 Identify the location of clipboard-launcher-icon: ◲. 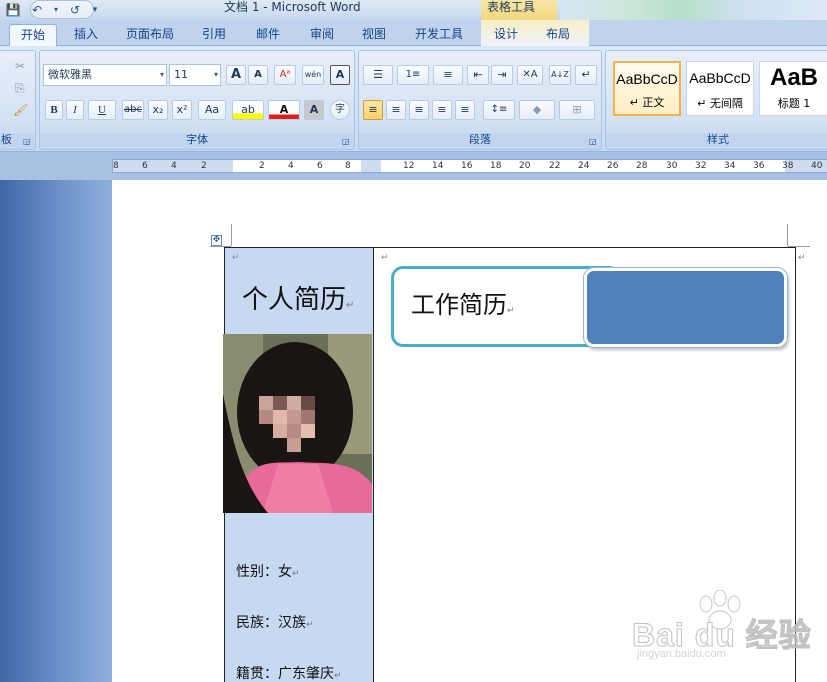
(27, 141).